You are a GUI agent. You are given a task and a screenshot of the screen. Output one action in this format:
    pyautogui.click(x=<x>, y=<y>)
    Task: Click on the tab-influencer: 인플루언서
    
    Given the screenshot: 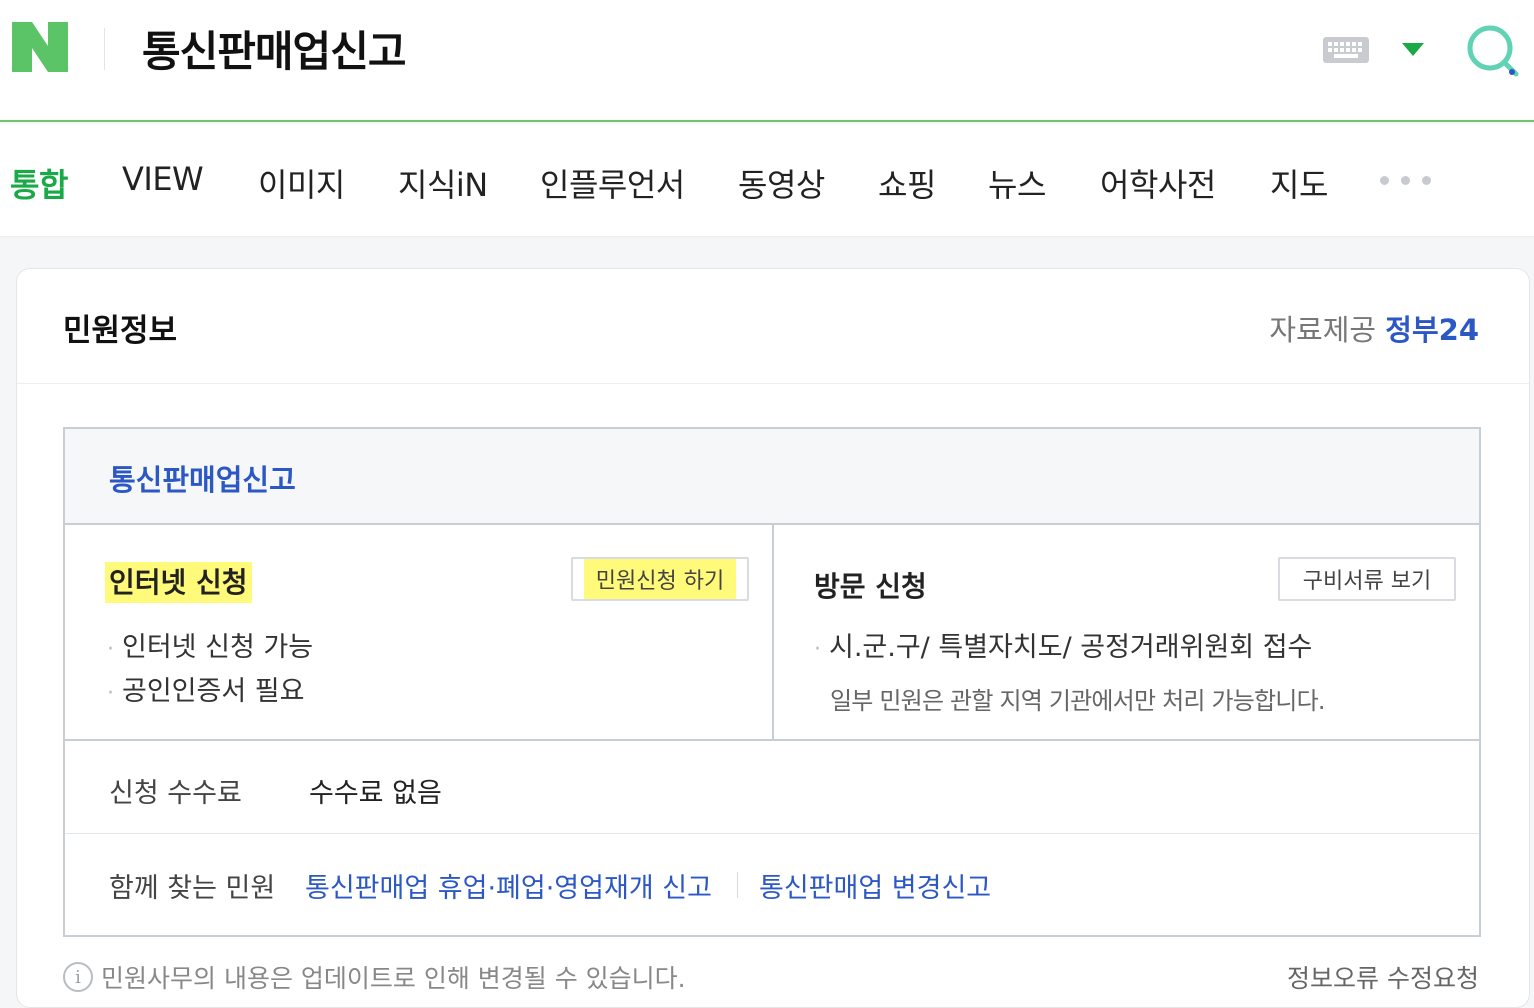 What is the action you would take?
    pyautogui.click(x=612, y=183)
    